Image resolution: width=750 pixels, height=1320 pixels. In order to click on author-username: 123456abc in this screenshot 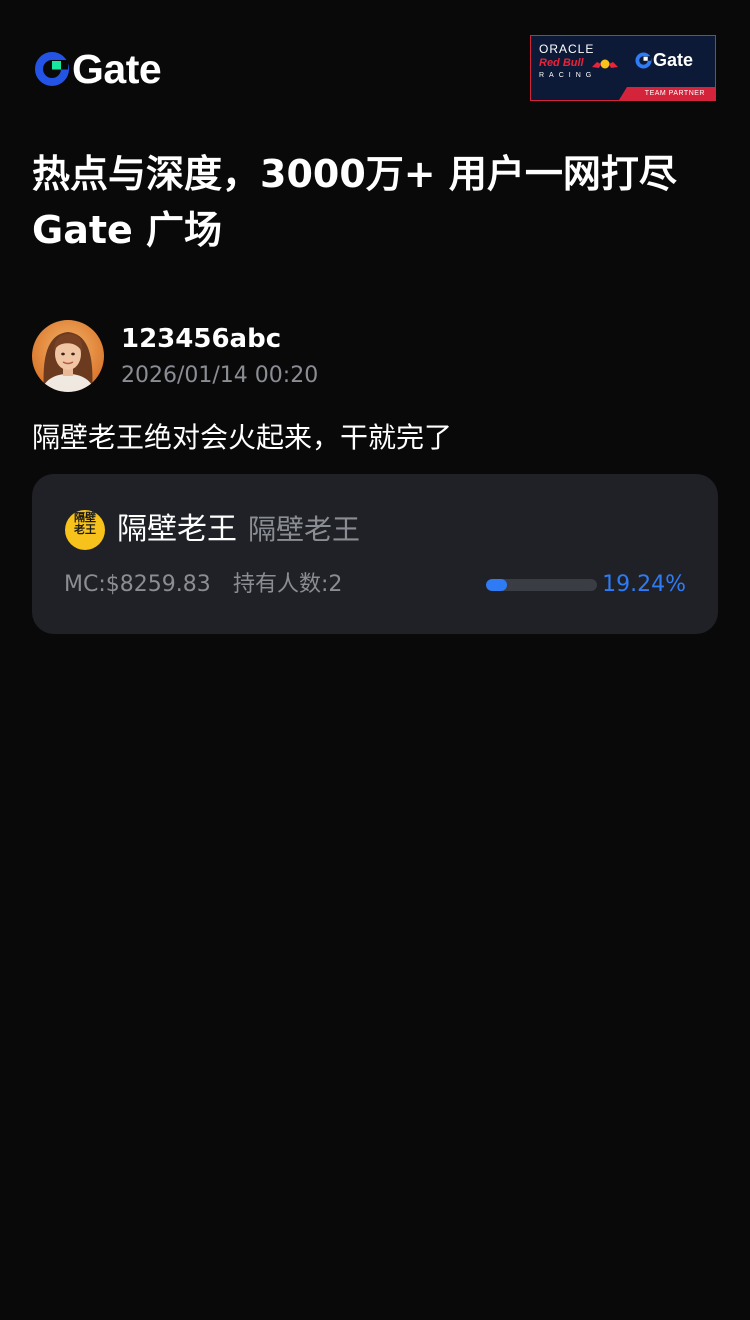, I will do `click(201, 339)`.